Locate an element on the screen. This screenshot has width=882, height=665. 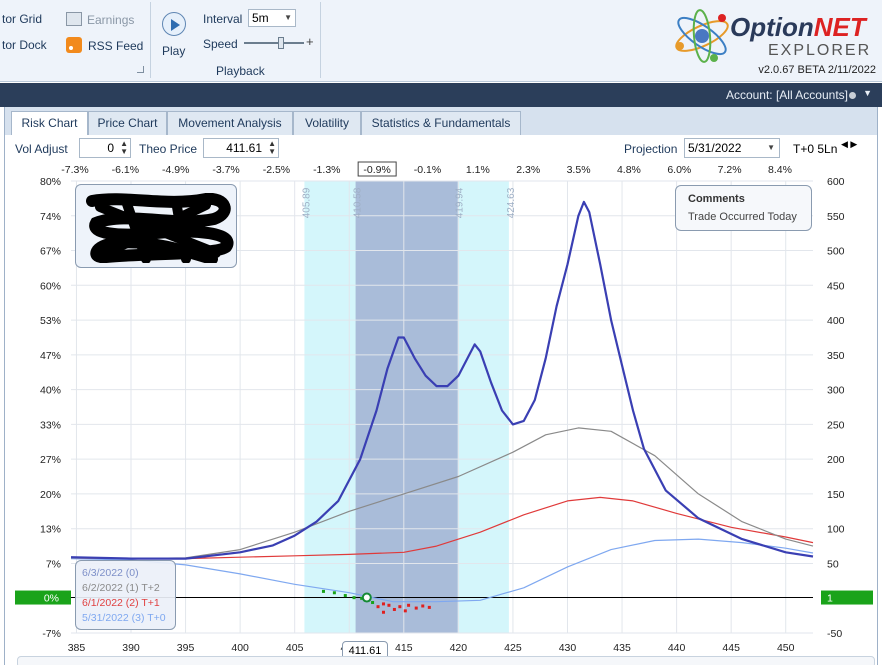
rss-icon is located at coordinates (74, 45).